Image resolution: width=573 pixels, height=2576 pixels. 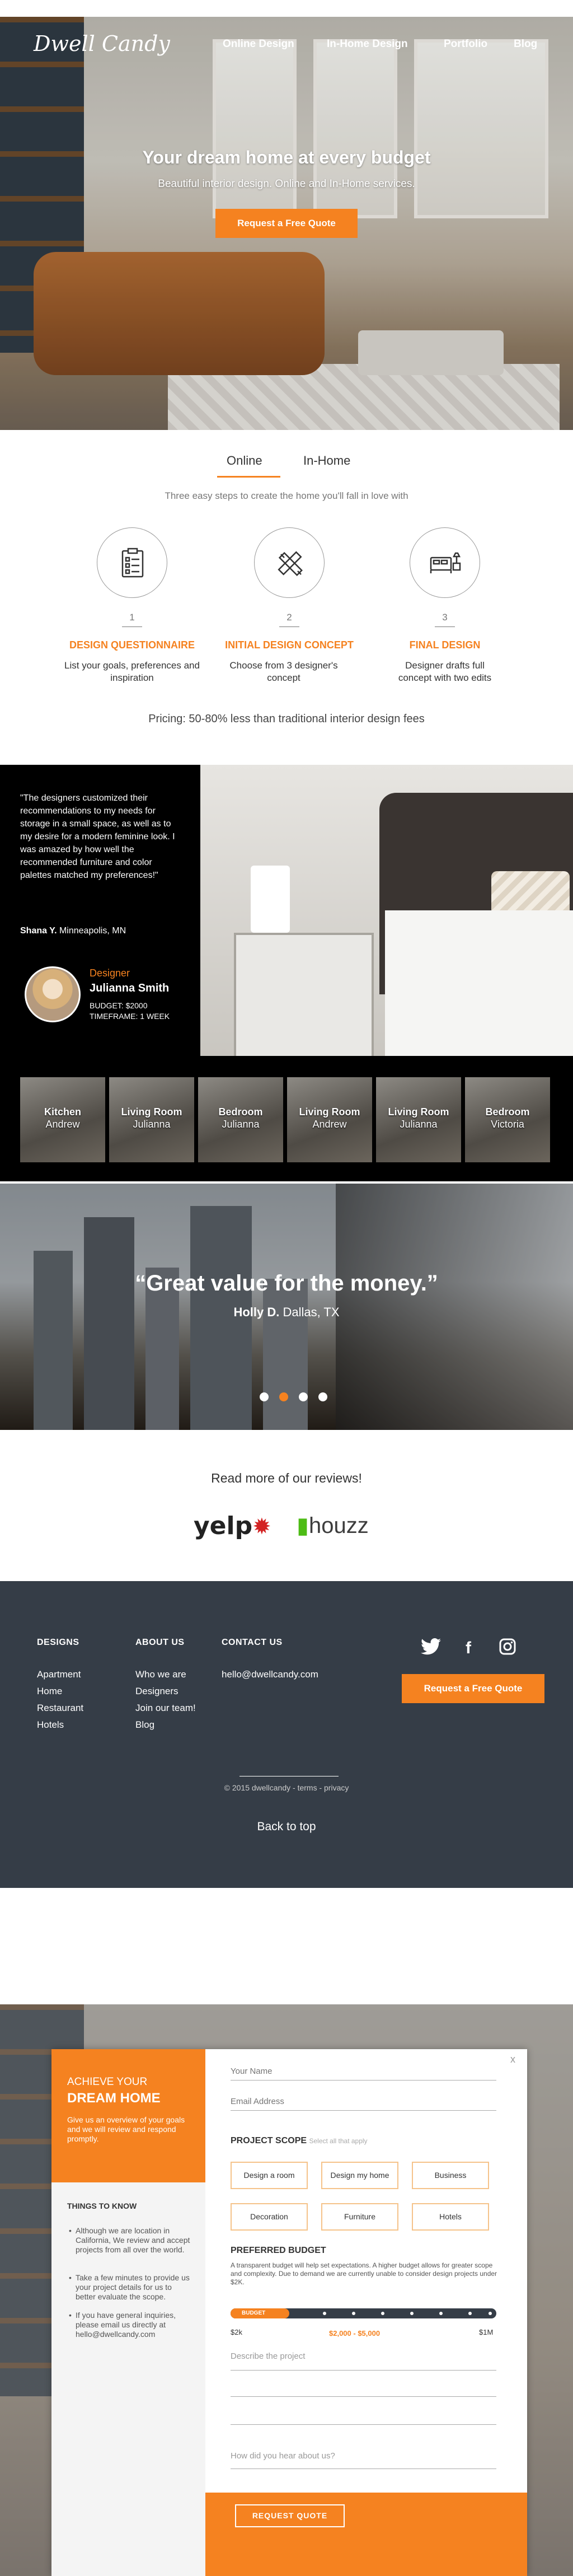 What do you see at coordinates (512, 2059) in the screenshot?
I see `close-icon: x` at bounding box center [512, 2059].